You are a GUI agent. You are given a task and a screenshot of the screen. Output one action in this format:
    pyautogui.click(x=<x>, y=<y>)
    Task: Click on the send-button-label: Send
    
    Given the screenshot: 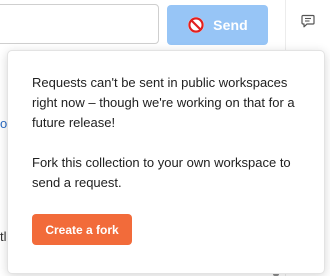 What is the action you would take?
    pyautogui.click(x=230, y=25)
    